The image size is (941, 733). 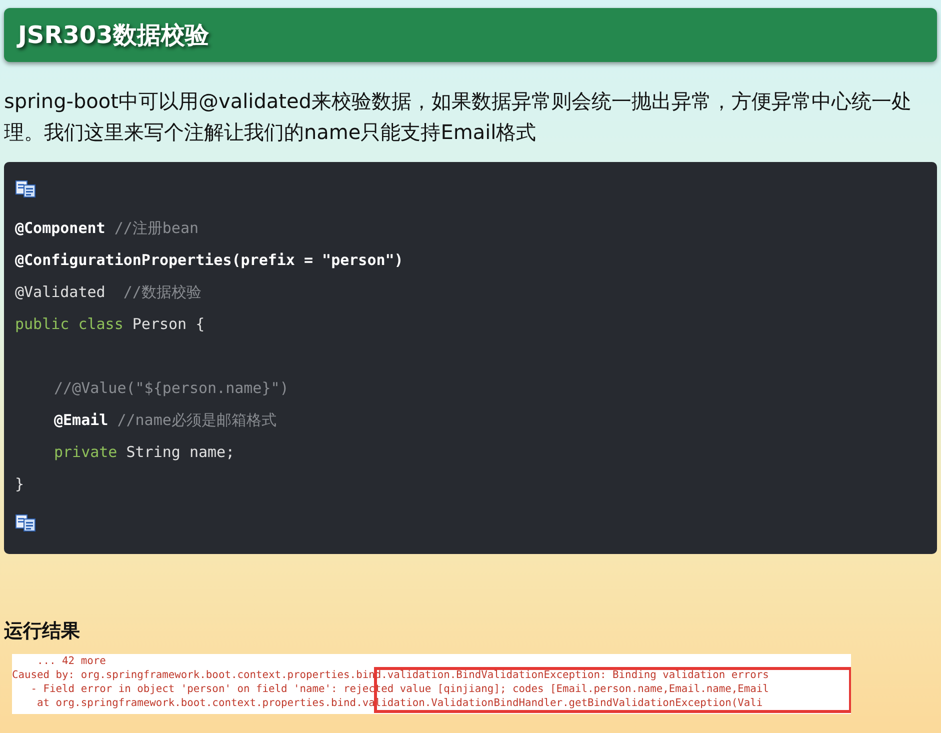 I want to click on code-line: @ConfigurationProperties(prefix = "person"), so click(x=209, y=260).